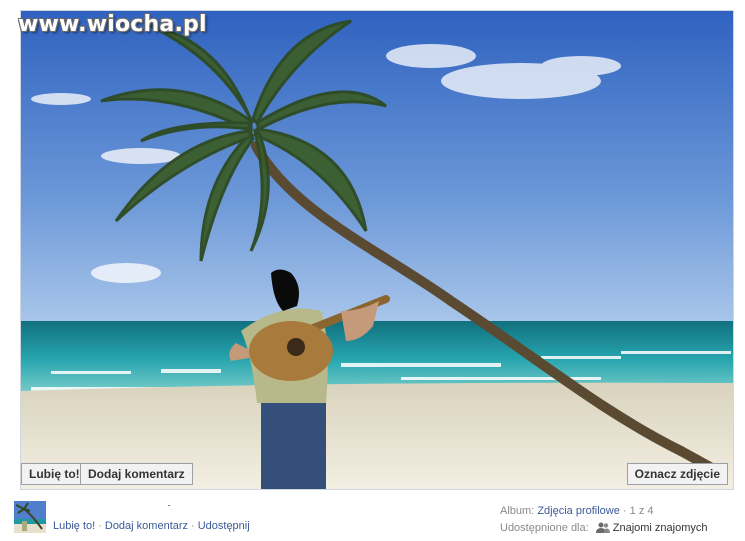 This screenshot has height=541, width=745. What do you see at coordinates (638, 511) in the screenshot?
I see `album-position: · 1 z 4` at bounding box center [638, 511].